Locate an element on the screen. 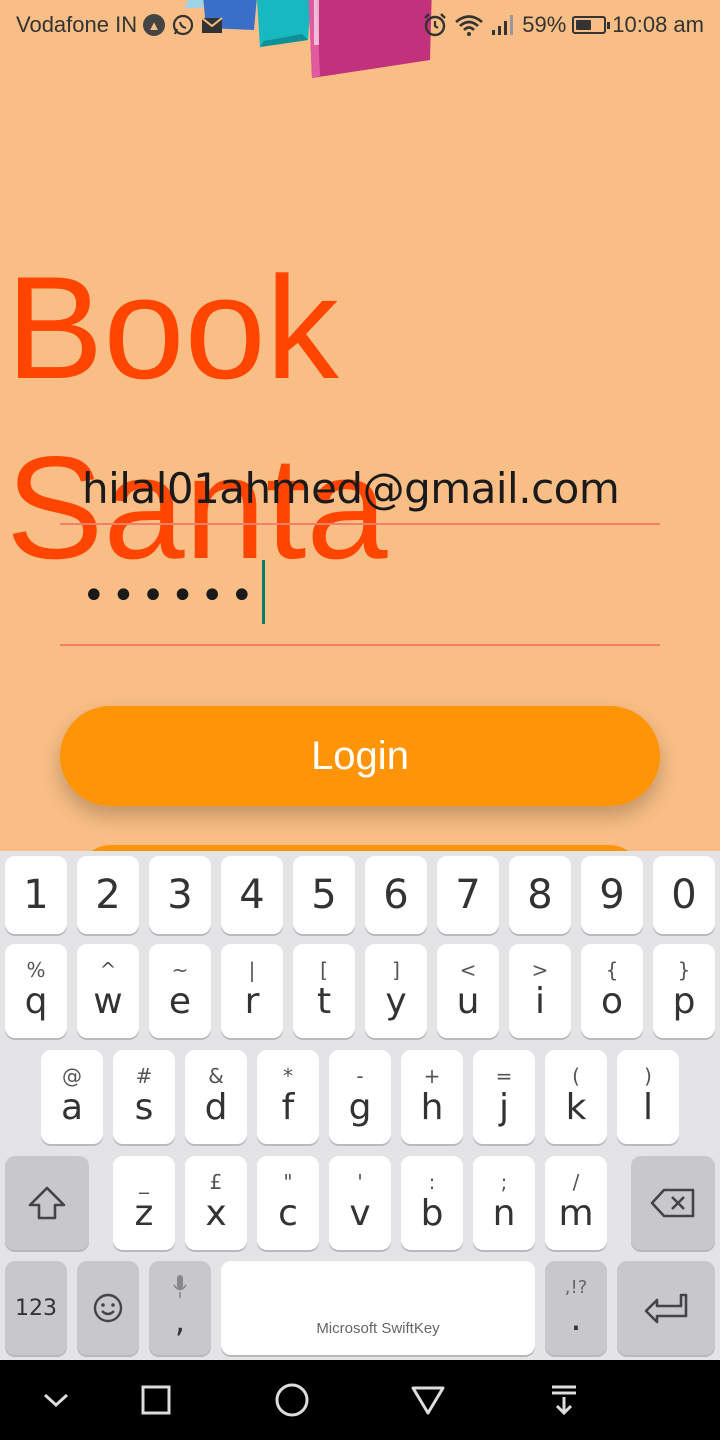  key-label: s is located at coordinates (144, 1107).